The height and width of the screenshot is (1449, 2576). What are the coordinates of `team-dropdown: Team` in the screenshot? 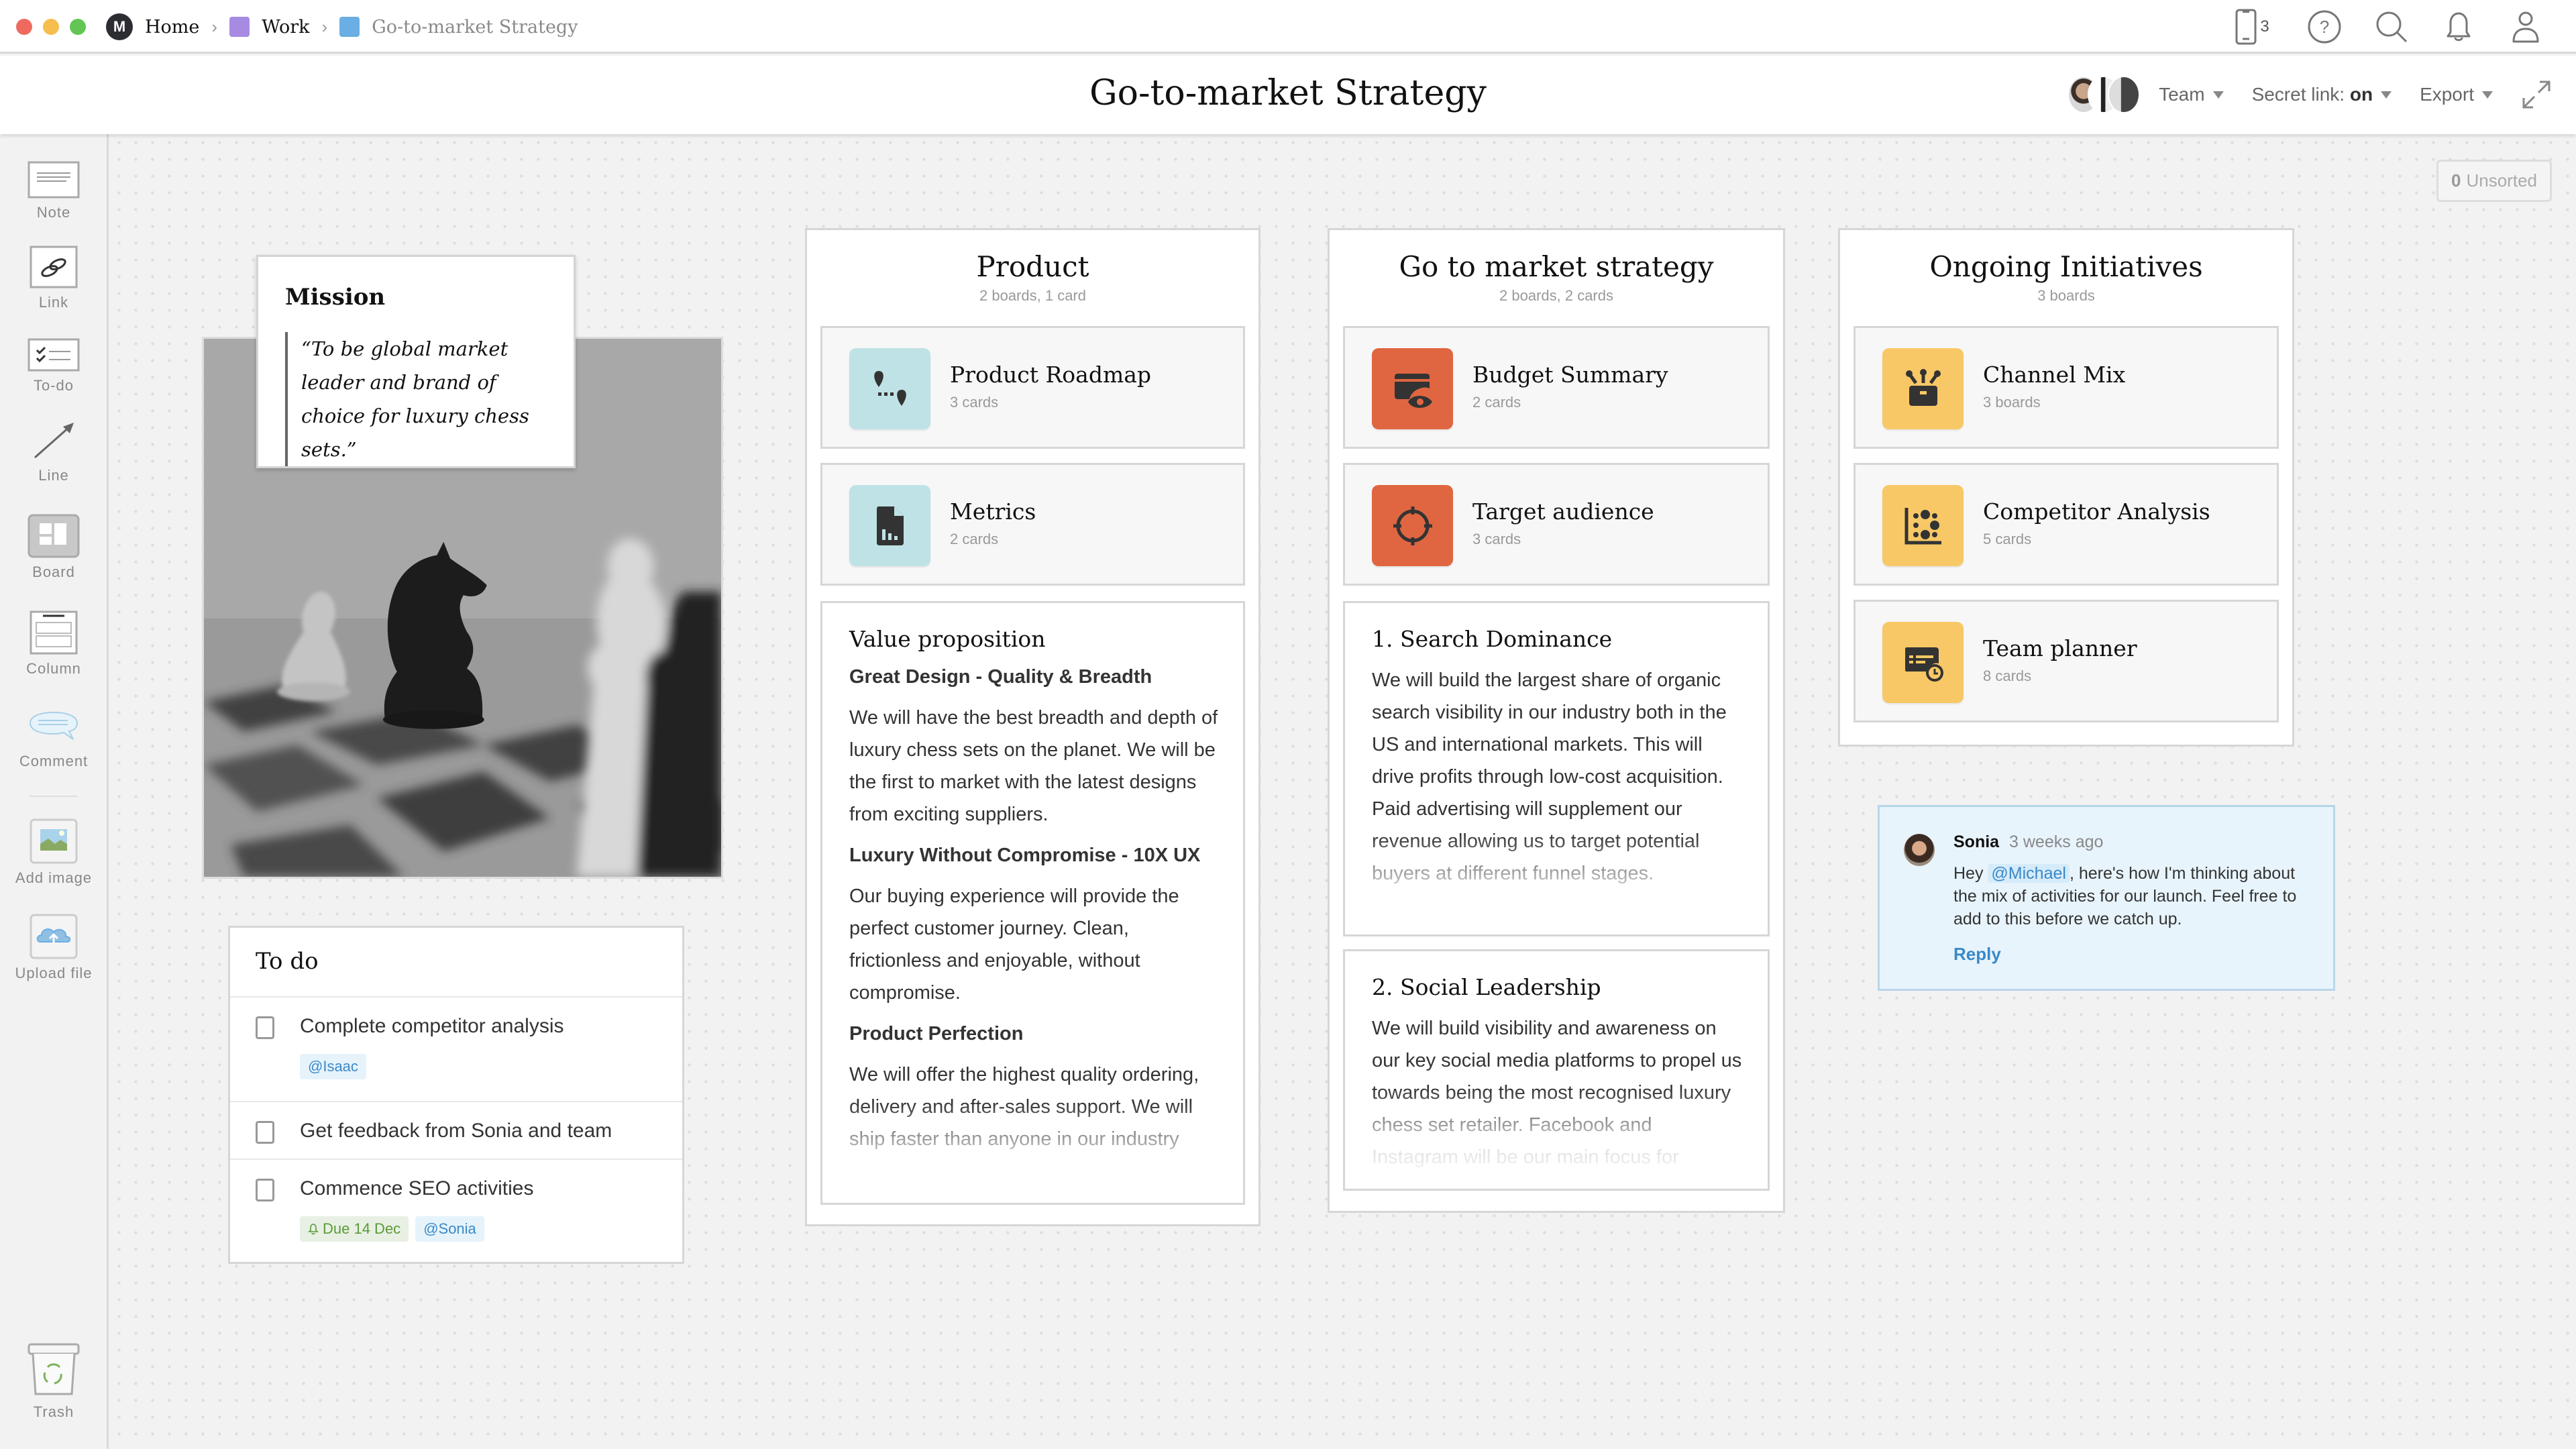 It's located at (2191, 94).